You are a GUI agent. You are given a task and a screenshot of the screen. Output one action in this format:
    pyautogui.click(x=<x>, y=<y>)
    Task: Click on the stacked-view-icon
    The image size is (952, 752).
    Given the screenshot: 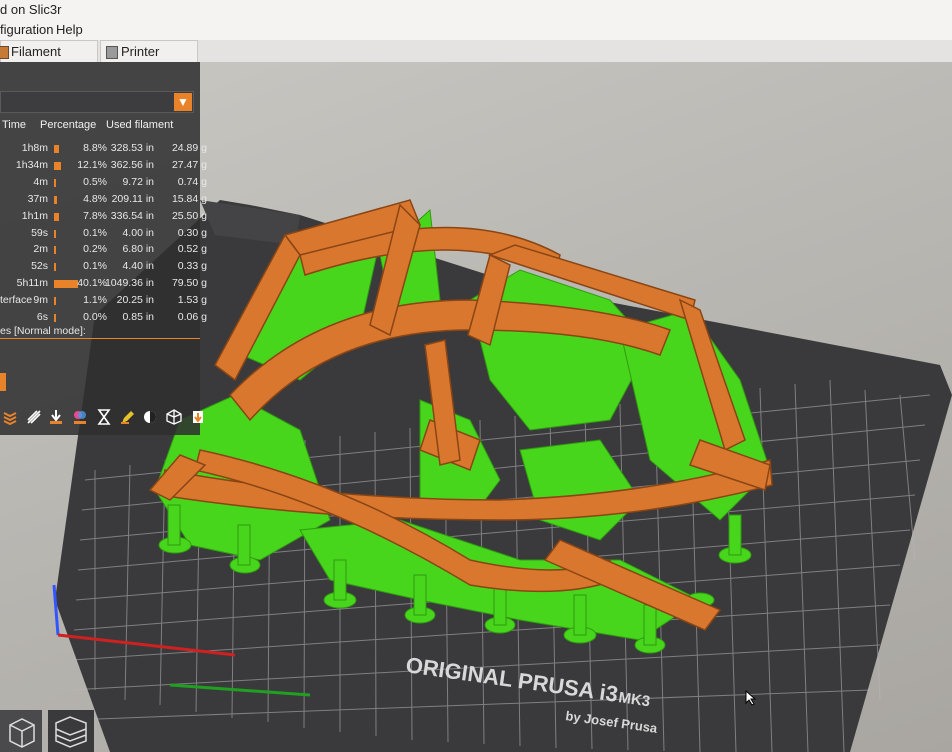 What is the action you would take?
    pyautogui.click(x=71, y=731)
    